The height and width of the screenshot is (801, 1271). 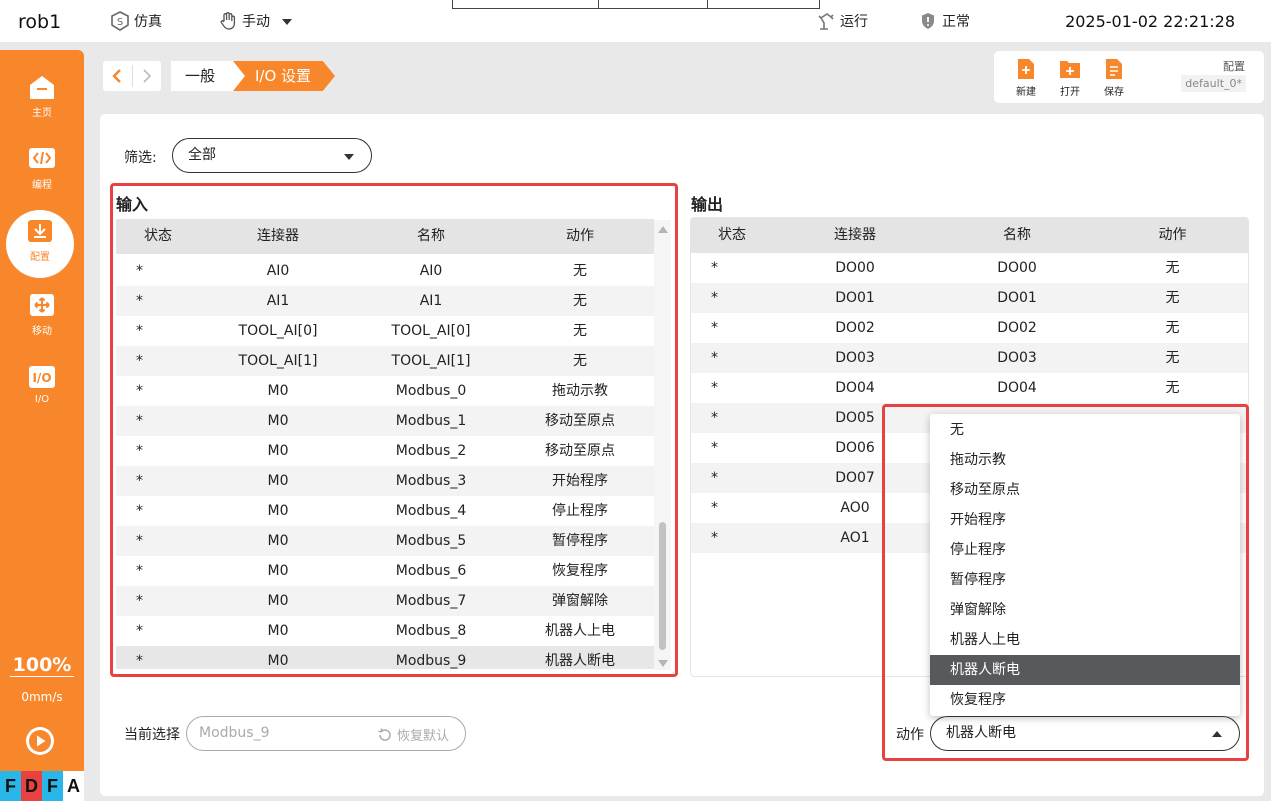 What do you see at coordinates (349, 157) in the screenshot?
I see `chevron-down-icon` at bounding box center [349, 157].